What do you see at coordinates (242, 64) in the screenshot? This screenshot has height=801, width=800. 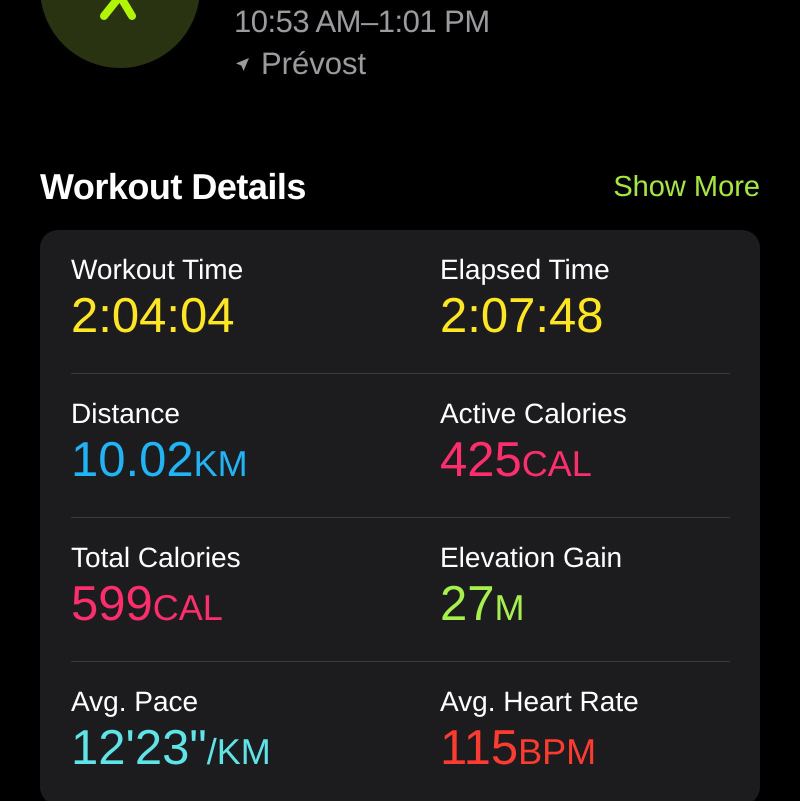 I see `location-arrow-icon` at bounding box center [242, 64].